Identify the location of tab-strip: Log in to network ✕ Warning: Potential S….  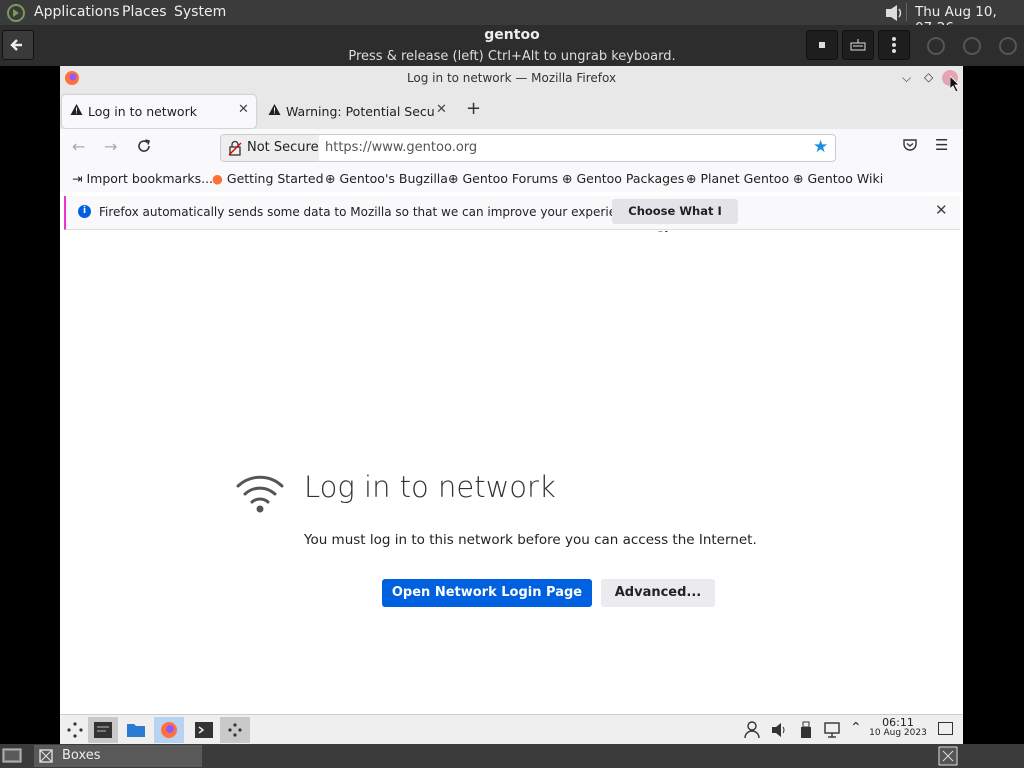
(511, 110).